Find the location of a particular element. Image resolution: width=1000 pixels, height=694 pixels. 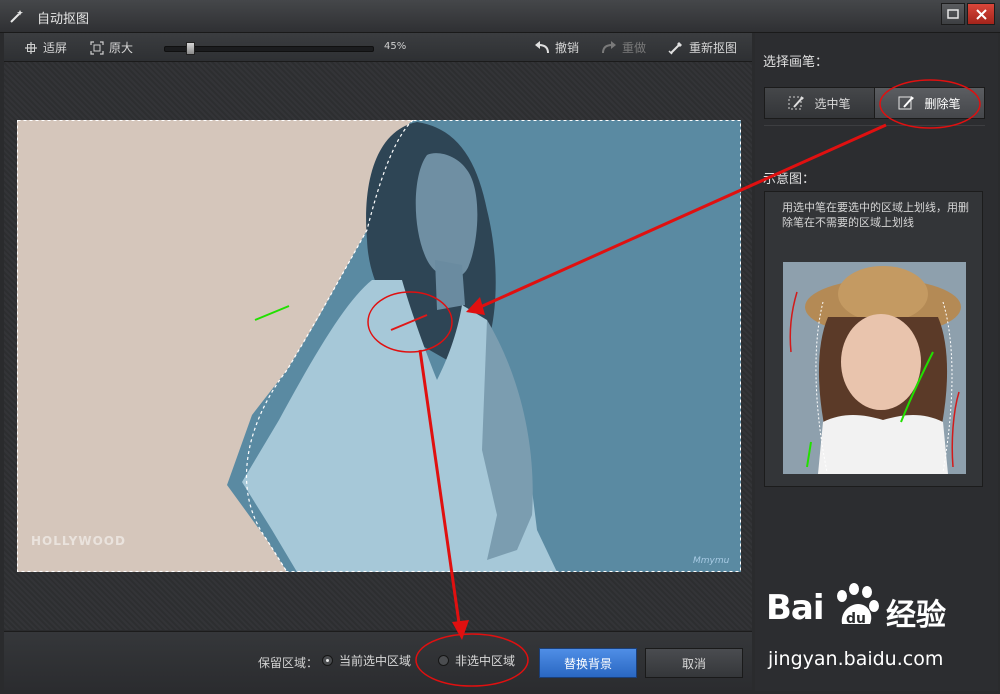

radio-current-selection: 当前选中区域 is located at coordinates (366, 660).